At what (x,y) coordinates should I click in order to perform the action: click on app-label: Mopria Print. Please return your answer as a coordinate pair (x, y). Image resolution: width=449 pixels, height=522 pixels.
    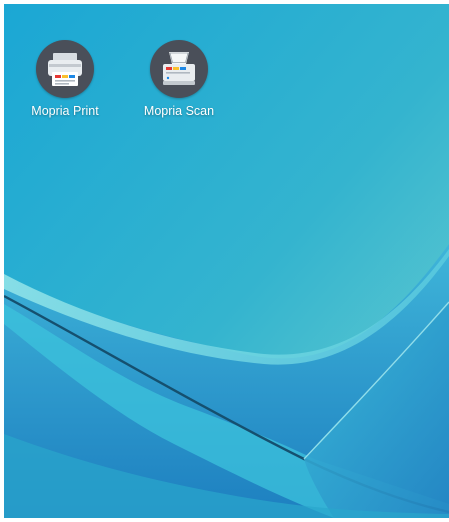
    Looking at the image, I should click on (65, 111).